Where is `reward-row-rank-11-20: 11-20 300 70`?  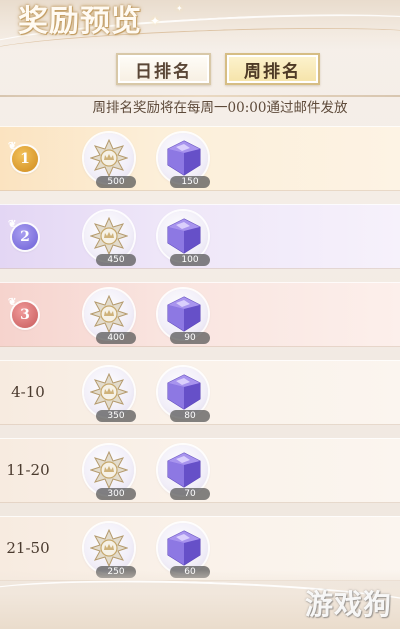
reward-row-rank-11-20: 11-20 300 70 is located at coordinates (200, 470).